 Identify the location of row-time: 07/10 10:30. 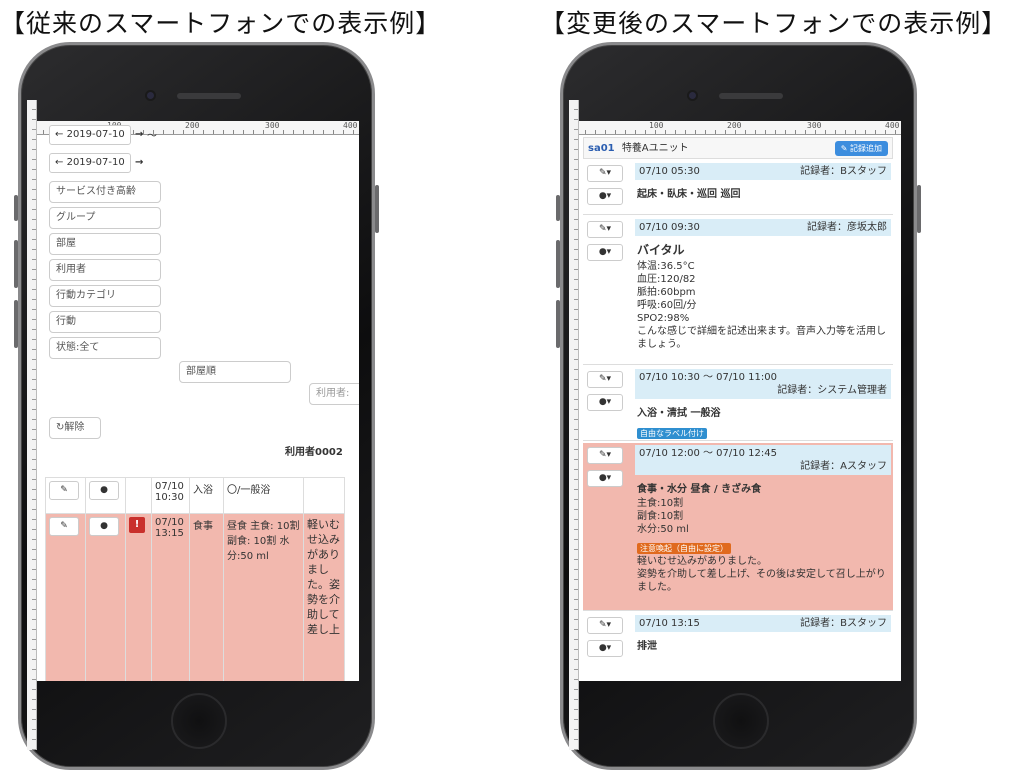
(170, 495).